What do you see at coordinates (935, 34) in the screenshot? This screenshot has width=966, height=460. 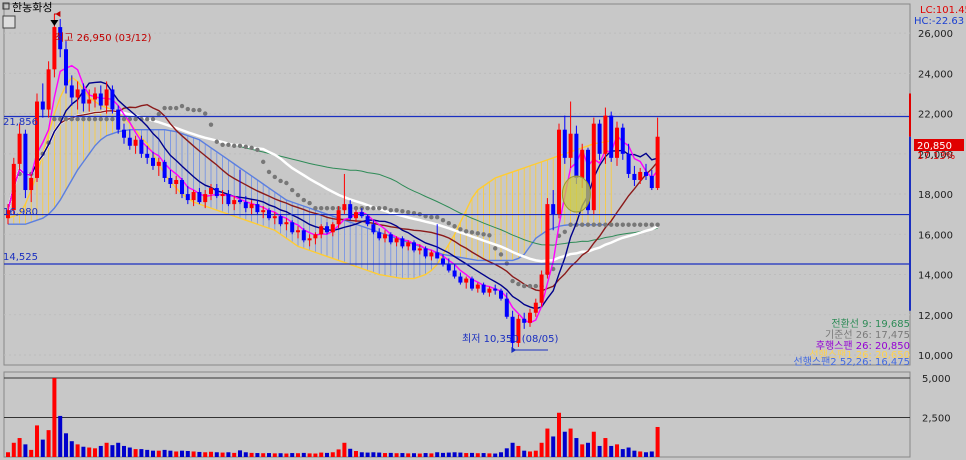 I see `price-tick-label: 26,000` at bounding box center [935, 34].